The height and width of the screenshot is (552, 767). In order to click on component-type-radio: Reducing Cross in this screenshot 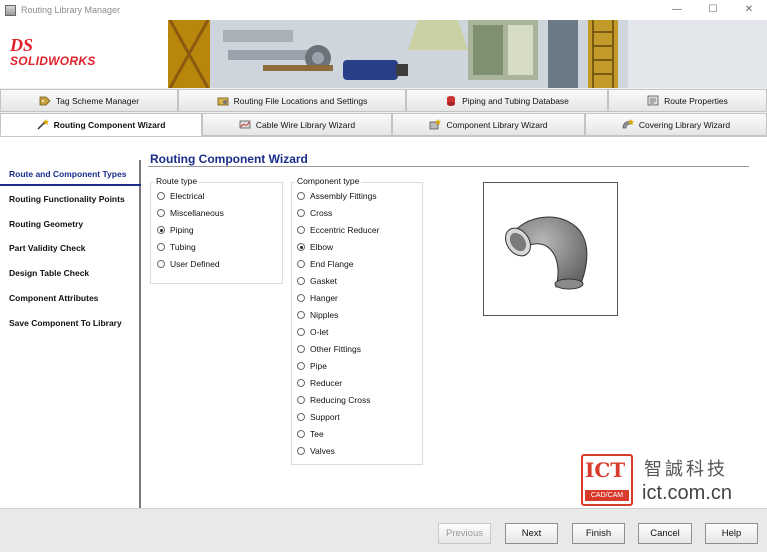, I will do `click(333, 400)`.